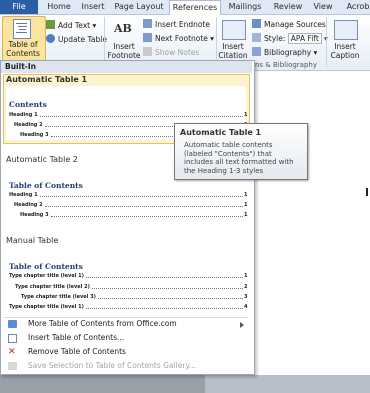 Image resolution: width=370 pixels, height=393 pixels. Describe the element at coordinates (345, 51) in the screenshot. I see `insert-caption-button: Insert Caption` at that location.